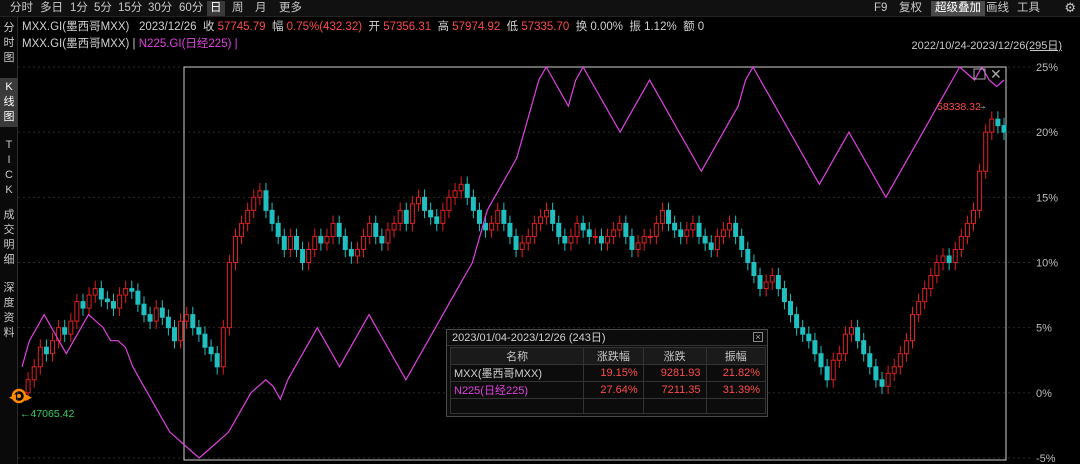  Describe the element at coordinates (517, 356) in the screenshot. I see `col-name: 名称` at that location.